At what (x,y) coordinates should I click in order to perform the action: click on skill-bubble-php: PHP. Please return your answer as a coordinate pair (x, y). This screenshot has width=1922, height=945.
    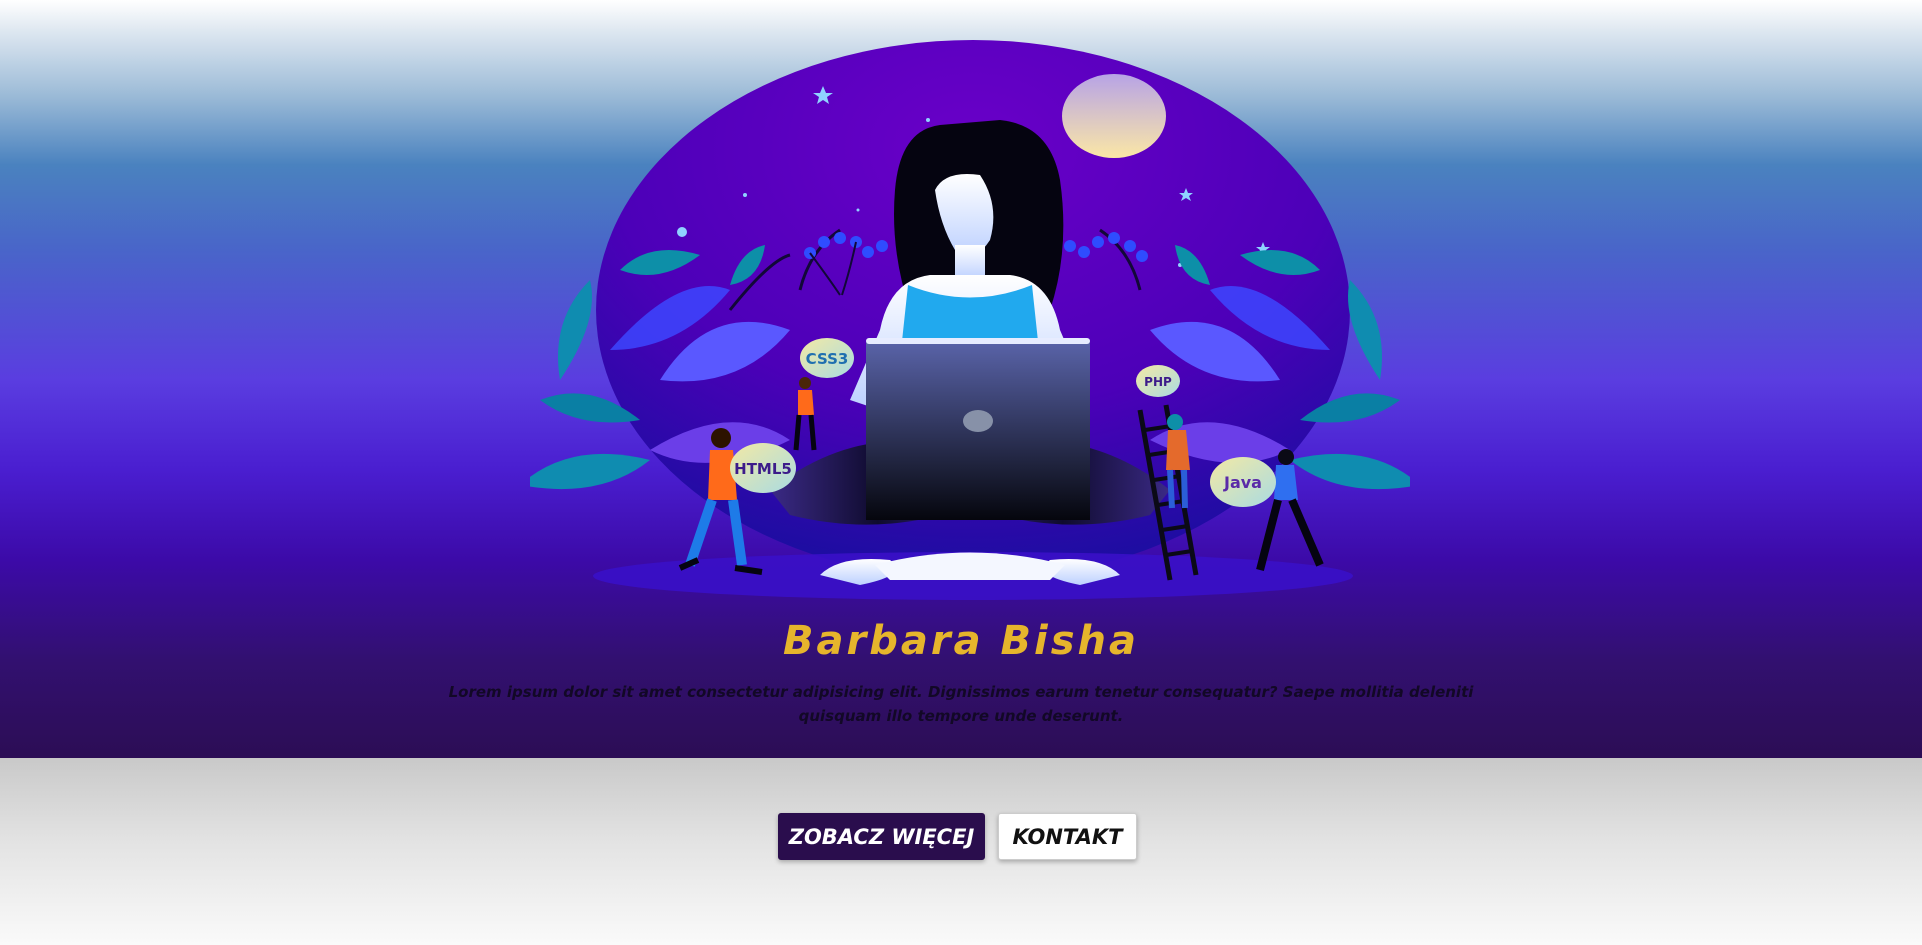
    Looking at the image, I should click on (1158, 381).